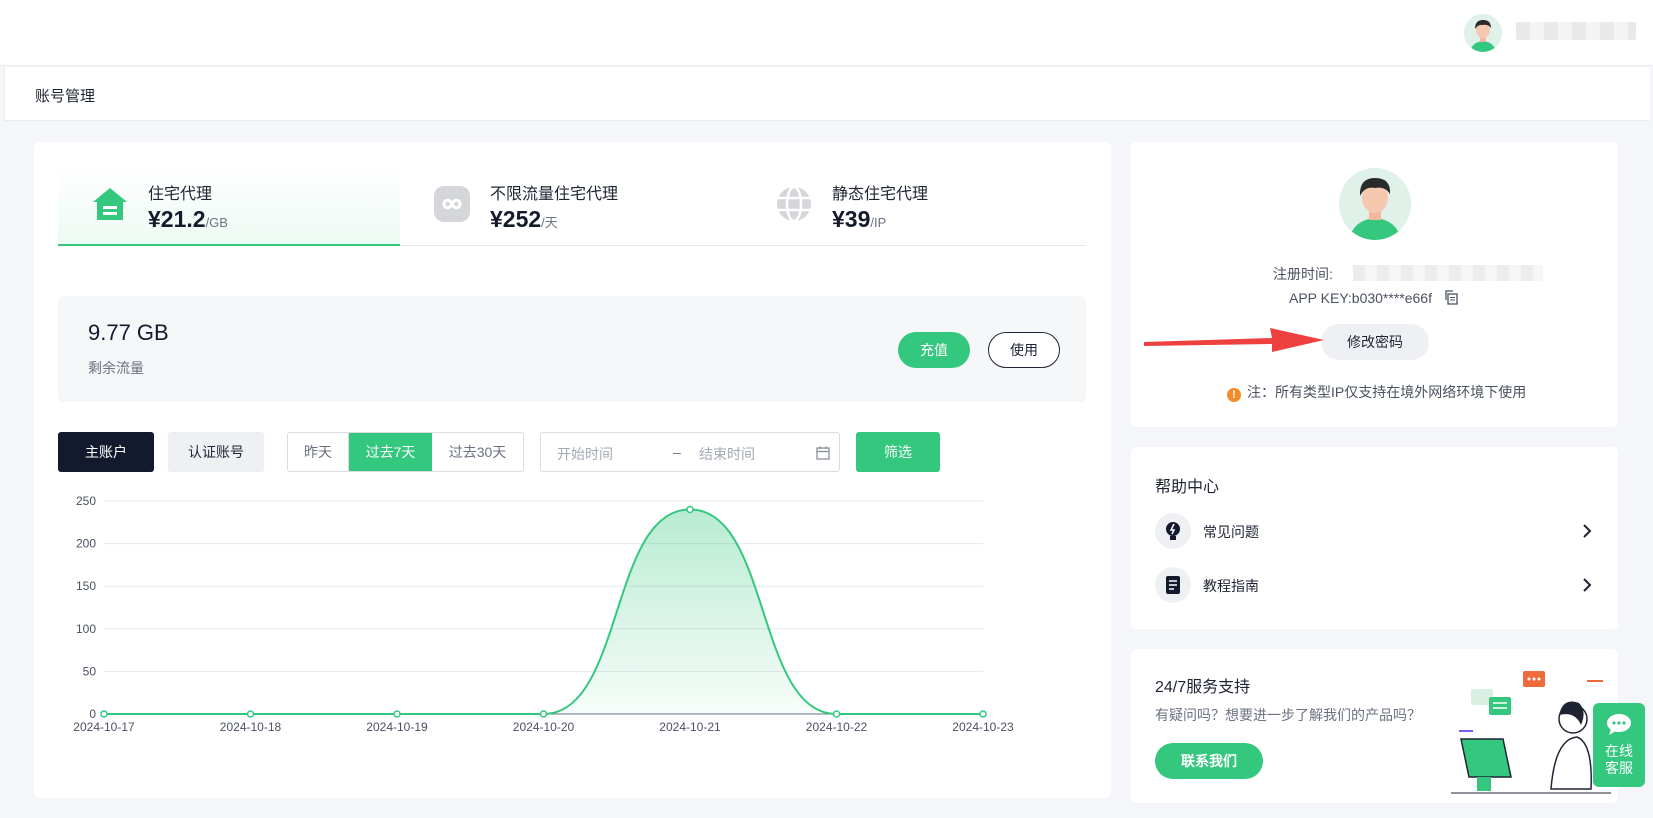  What do you see at coordinates (1451, 297) in the screenshot?
I see `copy-icon` at bounding box center [1451, 297].